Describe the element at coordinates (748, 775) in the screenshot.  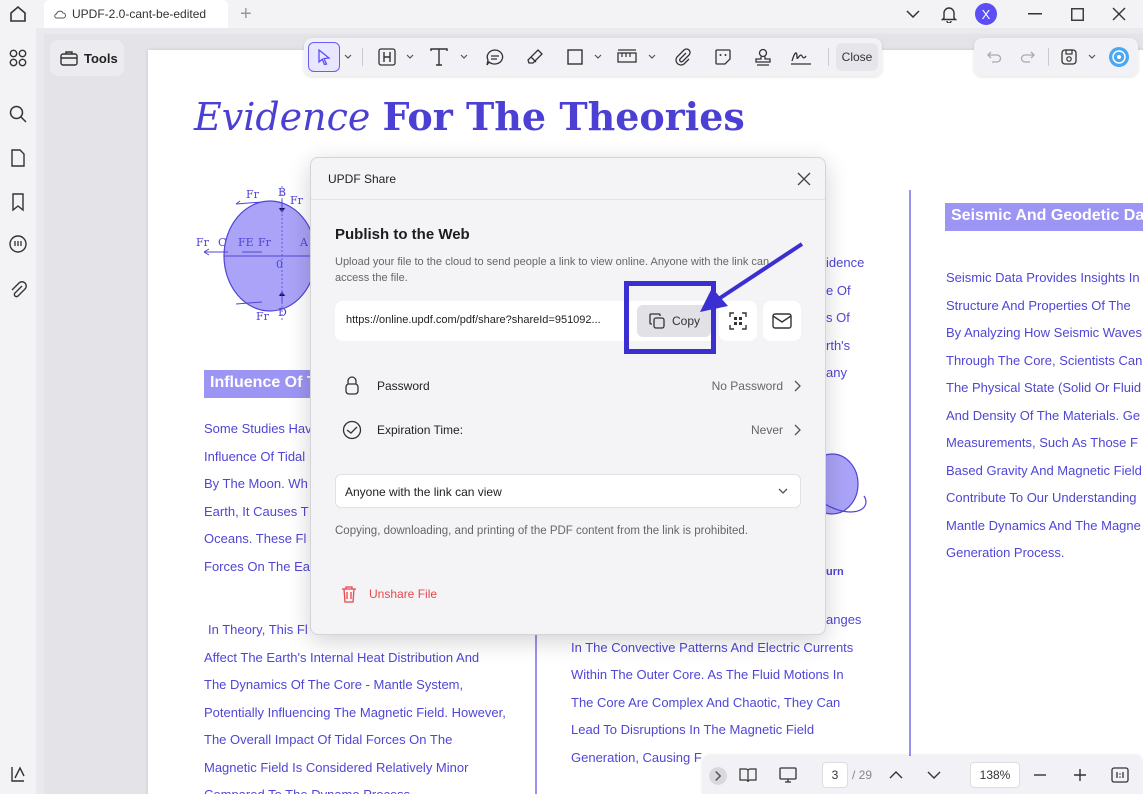
I see `reading-mode-icon` at that location.